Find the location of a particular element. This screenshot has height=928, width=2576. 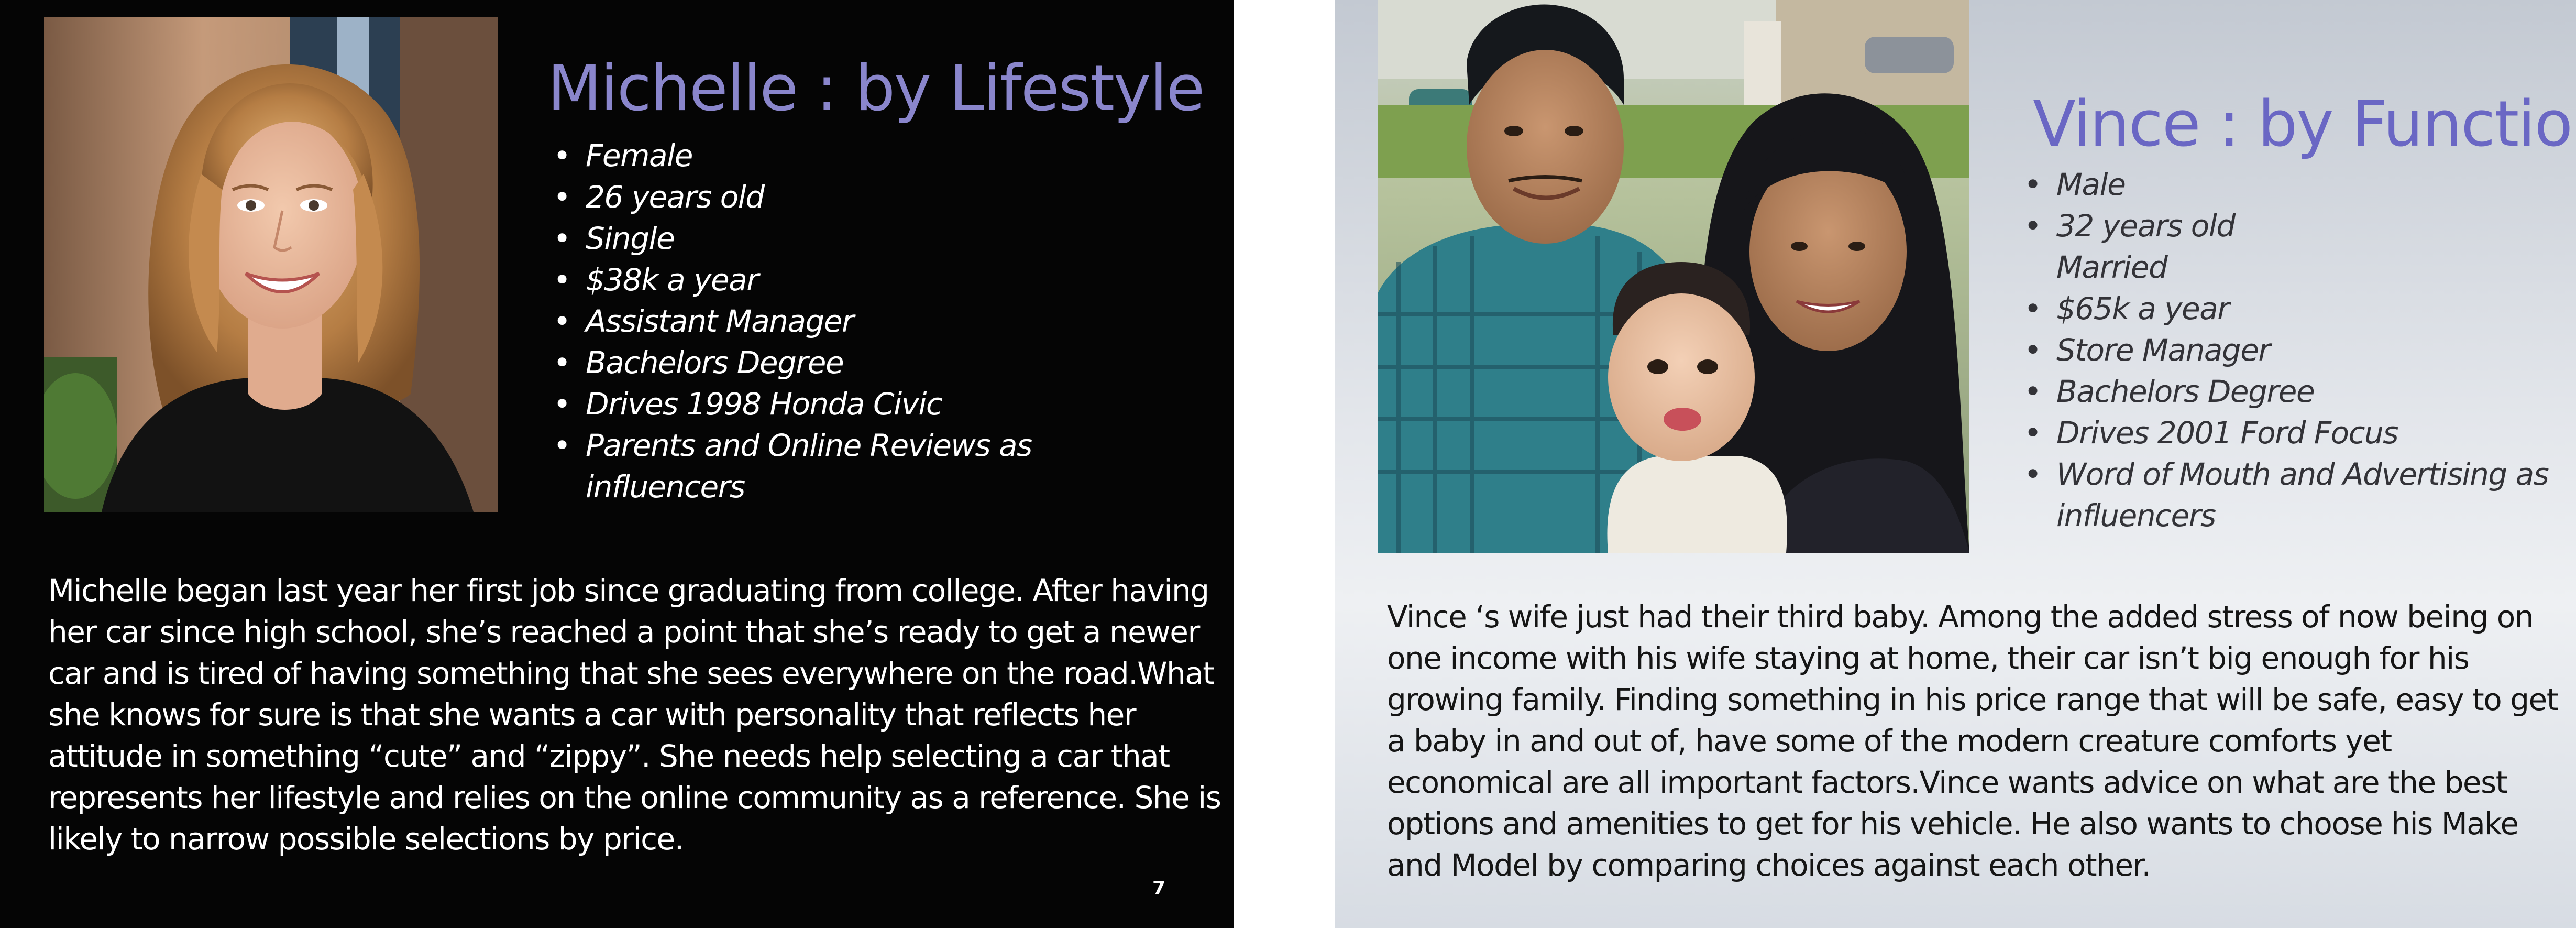

list-item: 26 years old is located at coordinates (864, 197).